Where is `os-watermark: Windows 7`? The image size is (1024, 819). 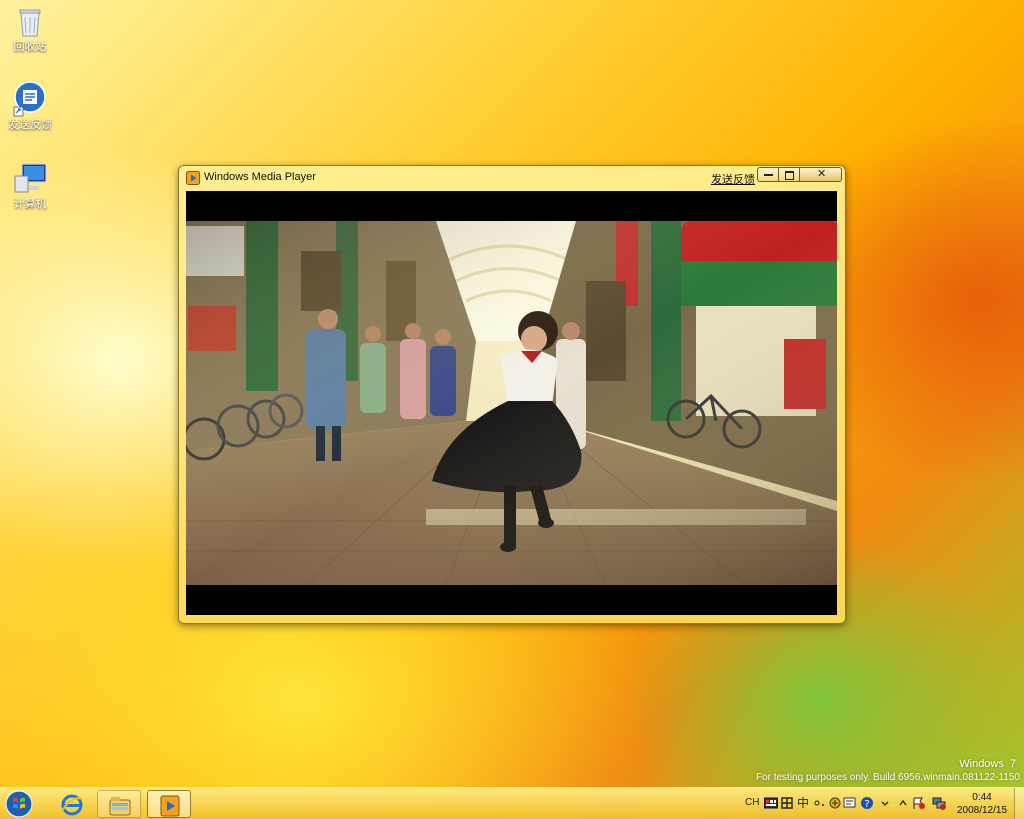
os-watermark: Windows 7 is located at coordinates (888, 764).